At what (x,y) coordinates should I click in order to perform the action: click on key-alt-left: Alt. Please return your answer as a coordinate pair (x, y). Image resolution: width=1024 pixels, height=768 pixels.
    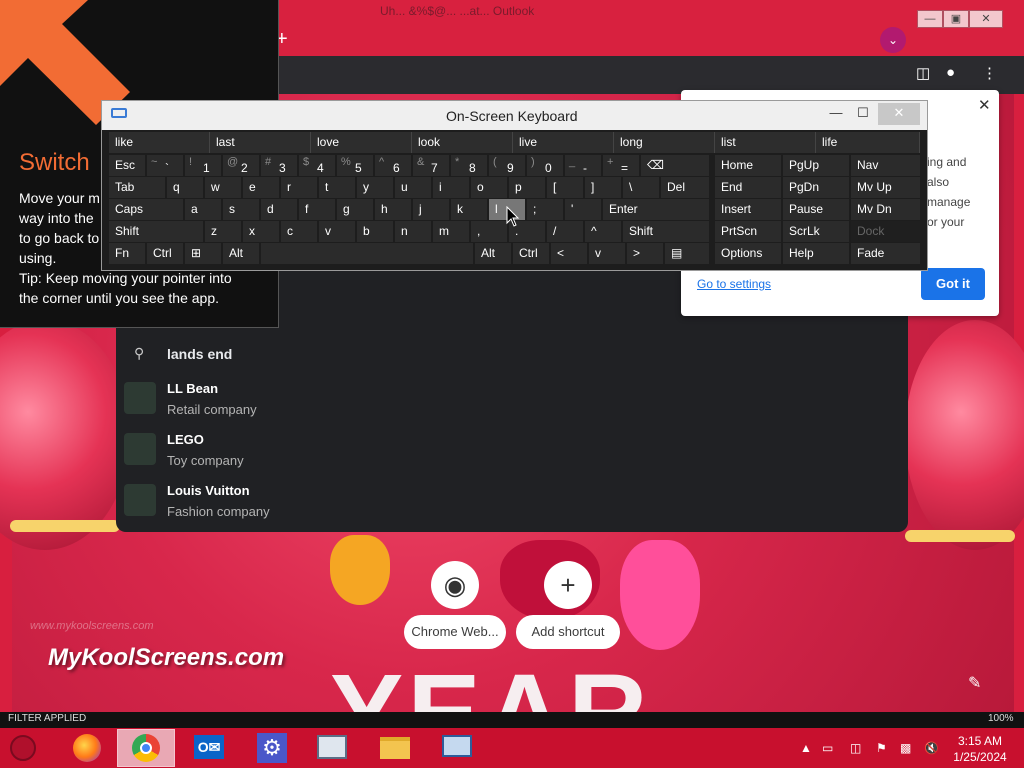
    Looking at the image, I should click on (241, 253).